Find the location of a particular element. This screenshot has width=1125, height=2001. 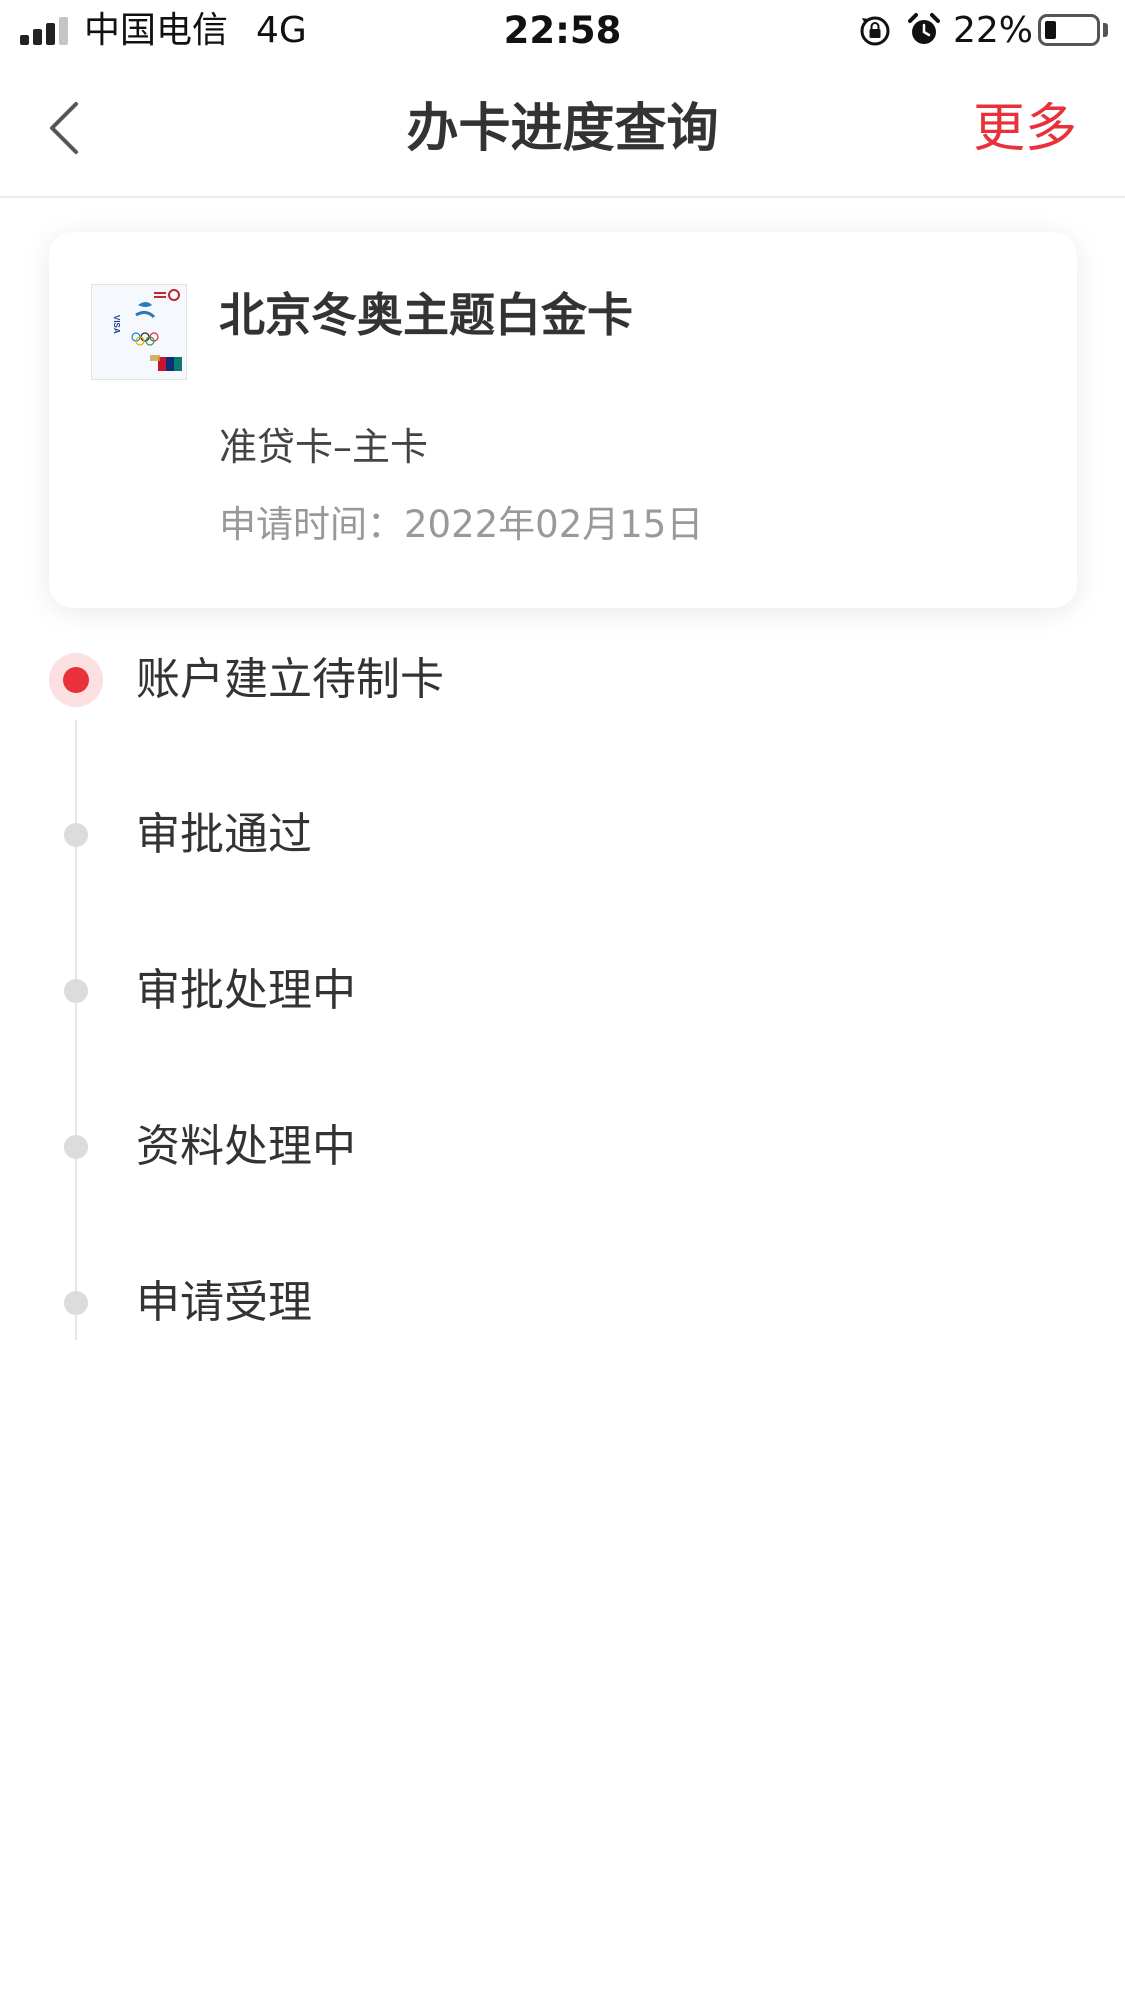

alarm-icon is located at coordinates (924, 28).